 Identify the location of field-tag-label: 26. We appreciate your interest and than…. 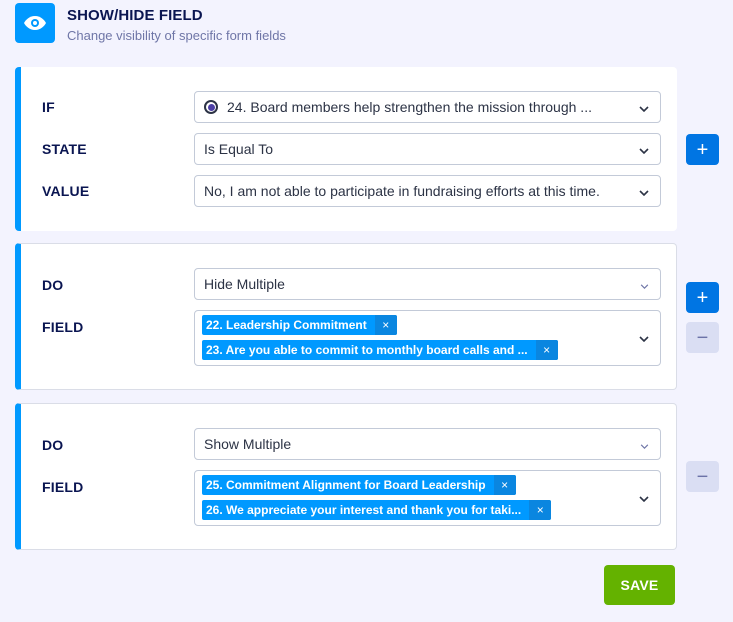
(364, 510).